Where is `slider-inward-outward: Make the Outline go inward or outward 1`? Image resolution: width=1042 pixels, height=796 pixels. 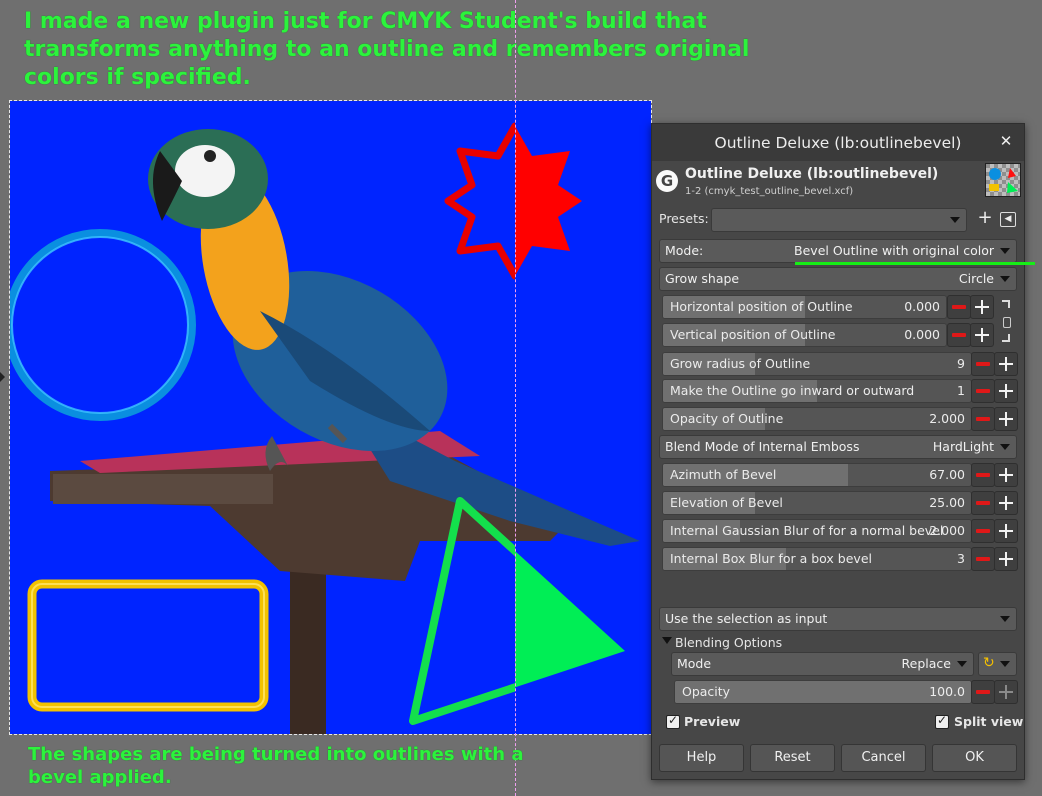 slider-inward-outward: Make the Outline go inward or outward 1 is located at coordinates (817, 391).